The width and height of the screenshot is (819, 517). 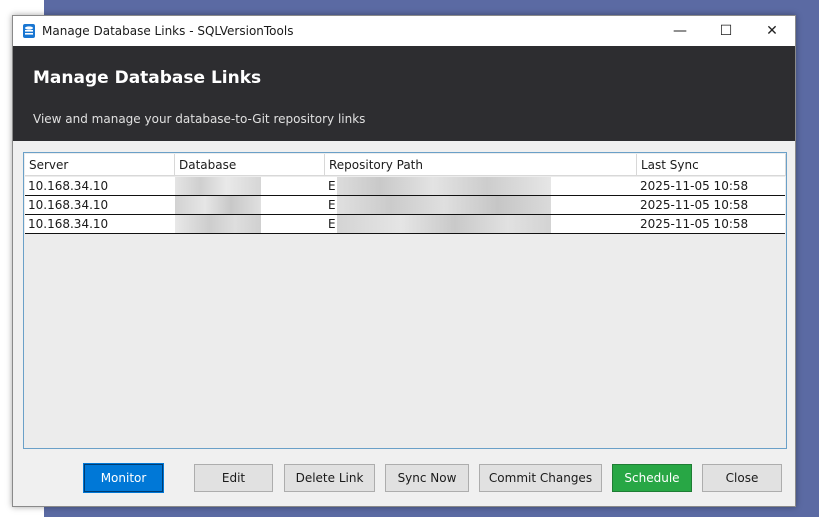 What do you see at coordinates (711, 165) in the screenshot?
I see `column-header-last-sync: Last Sync` at bounding box center [711, 165].